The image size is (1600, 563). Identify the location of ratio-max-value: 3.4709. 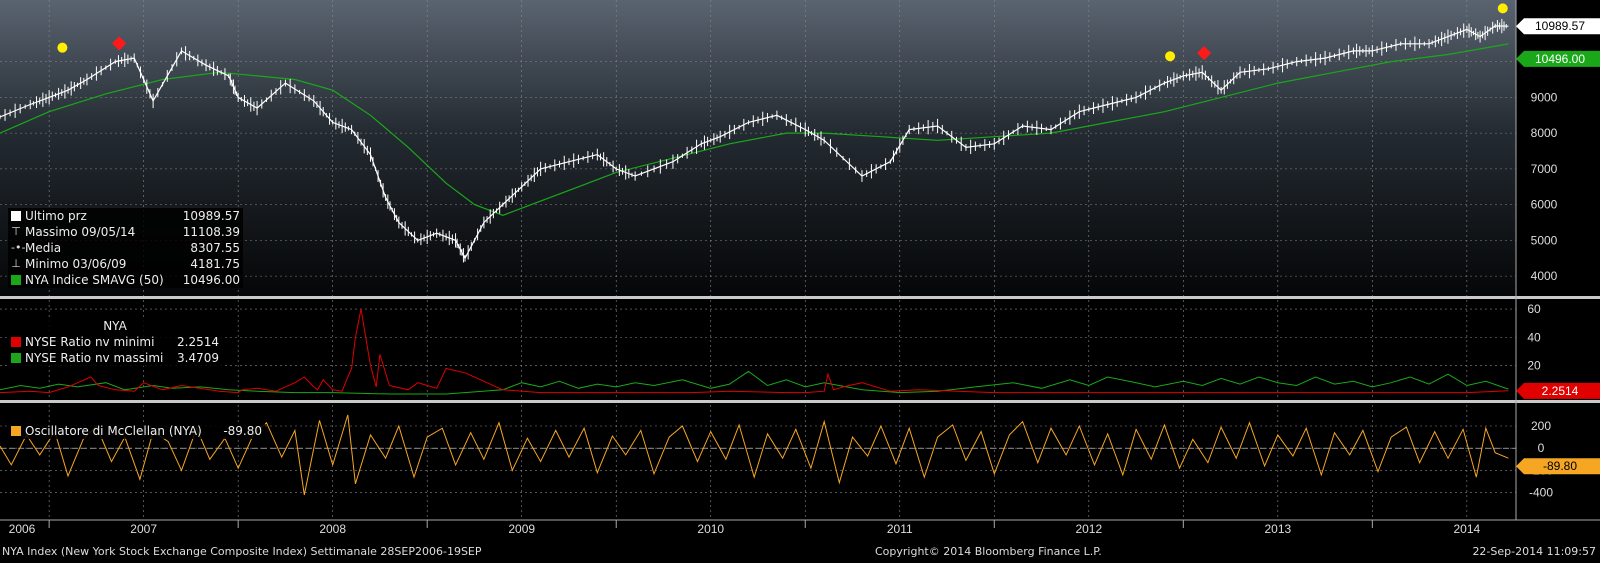
(198, 358).